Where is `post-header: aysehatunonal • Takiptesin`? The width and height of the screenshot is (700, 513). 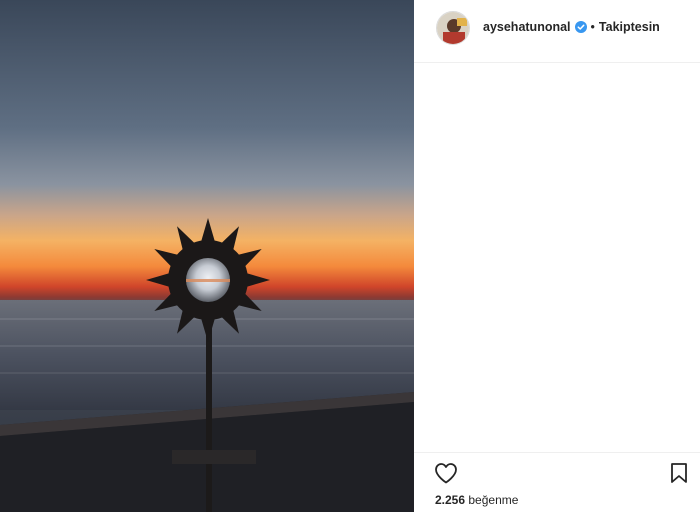
post-header: aysehatunonal • Takiptesin is located at coordinates (557, 31).